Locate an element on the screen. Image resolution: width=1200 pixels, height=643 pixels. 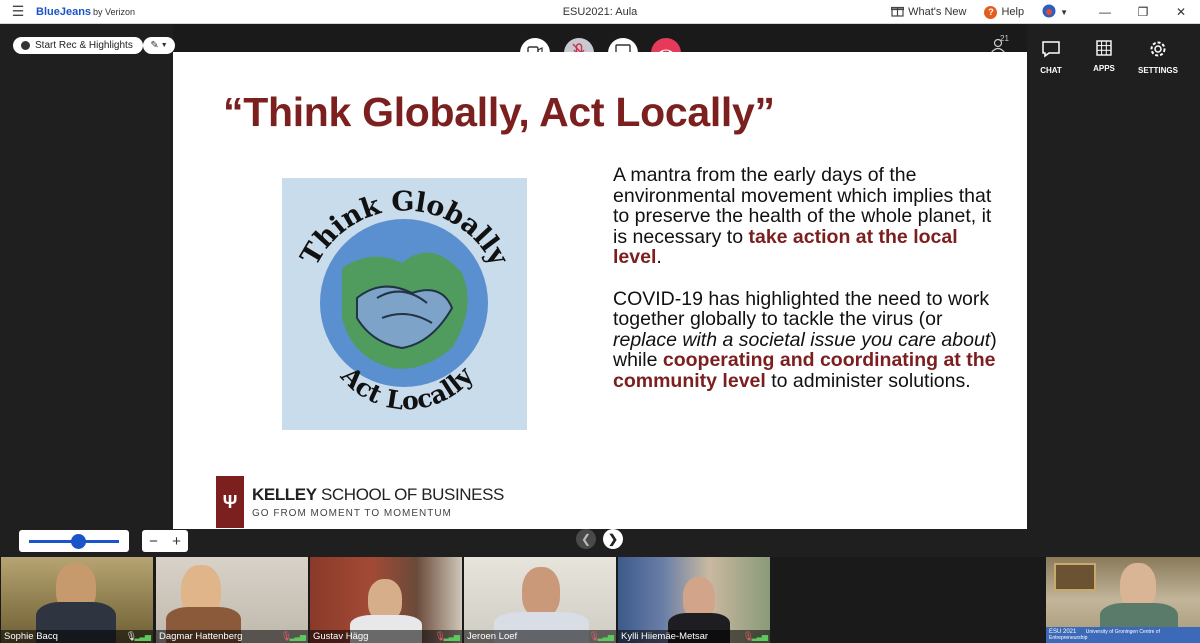
close-button: ✕ is located at coordinates (1181, 12).